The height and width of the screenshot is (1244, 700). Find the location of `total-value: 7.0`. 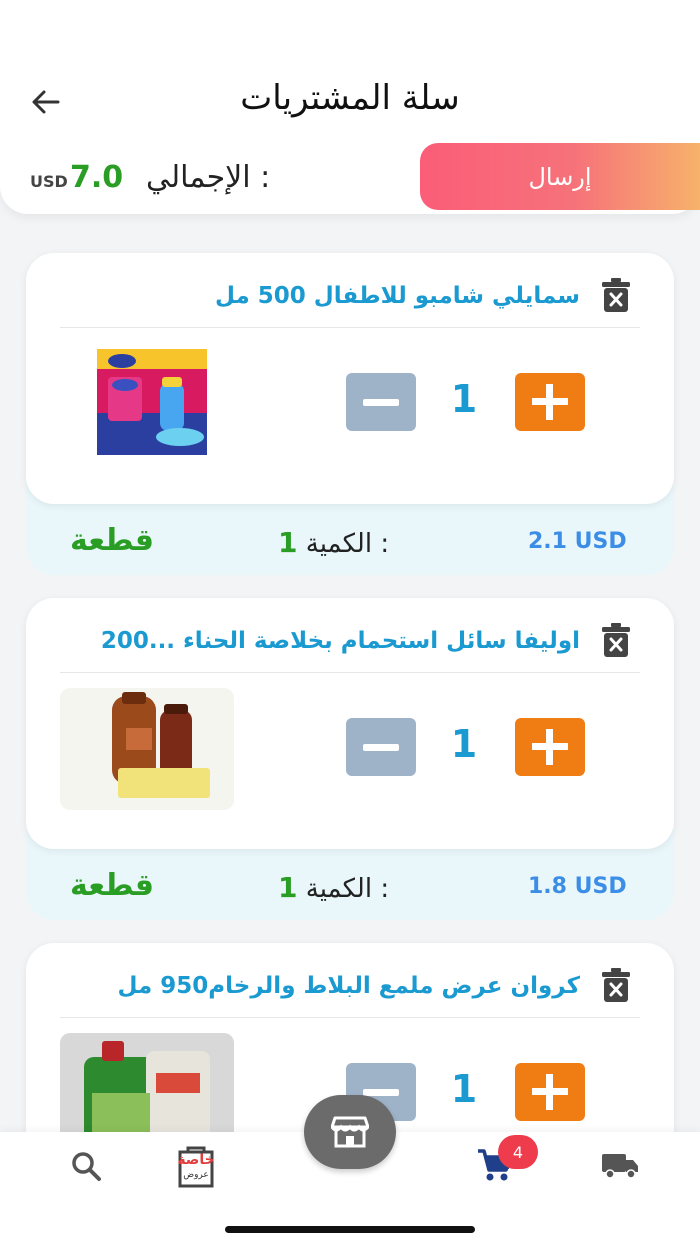

total-value: 7.0 is located at coordinates (97, 177).